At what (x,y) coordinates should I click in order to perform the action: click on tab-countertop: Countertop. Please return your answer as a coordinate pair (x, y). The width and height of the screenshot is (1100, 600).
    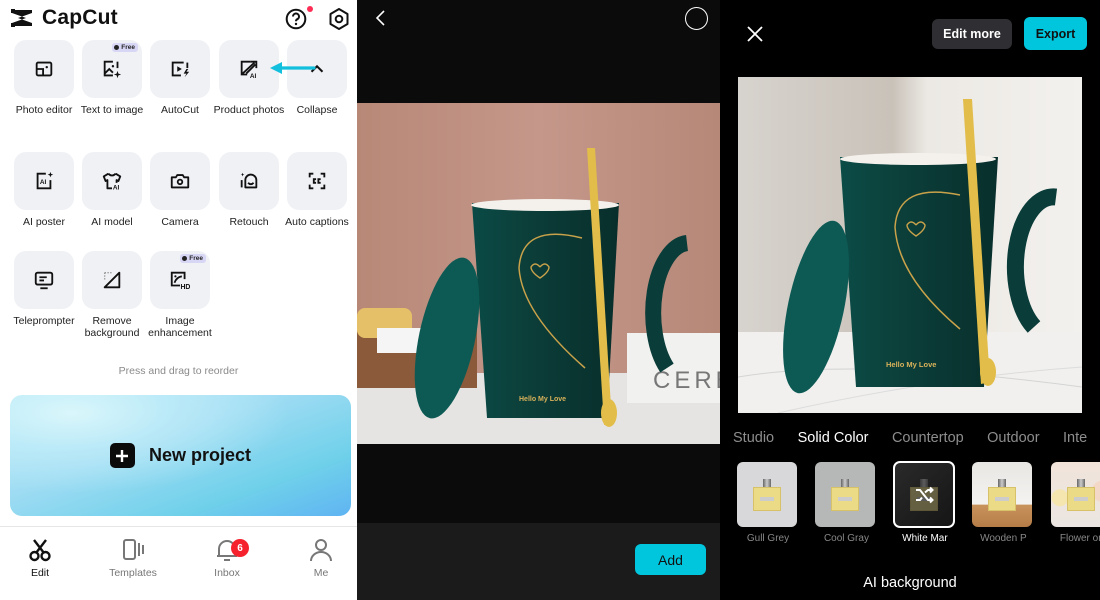
    Looking at the image, I should click on (928, 438).